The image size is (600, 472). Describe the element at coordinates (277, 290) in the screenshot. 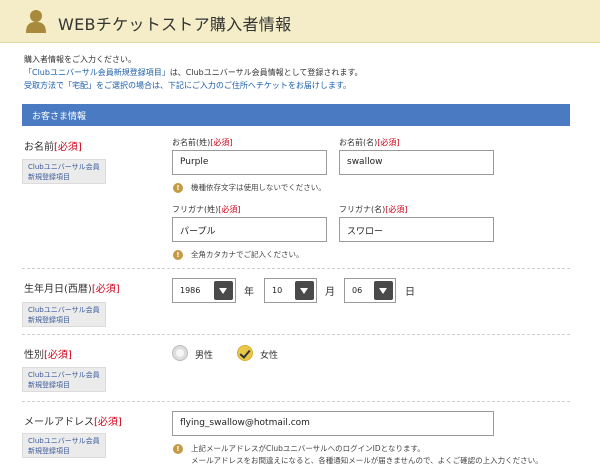

I see `birth-month-value: 10` at that location.